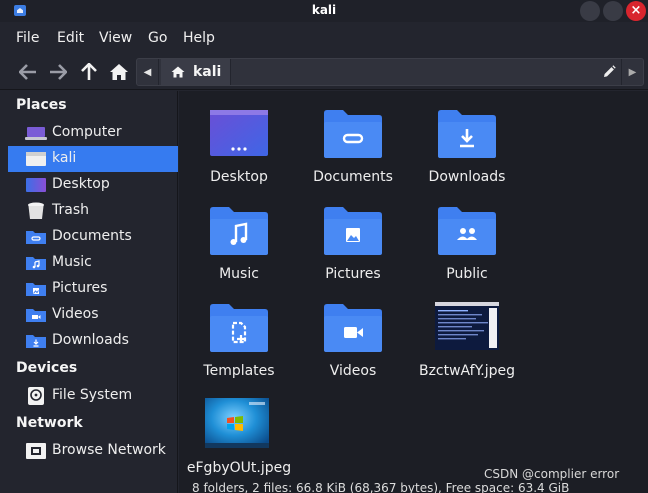 This screenshot has height=493, width=648. I want to click on file-item-label: Music, so click(239, 274).